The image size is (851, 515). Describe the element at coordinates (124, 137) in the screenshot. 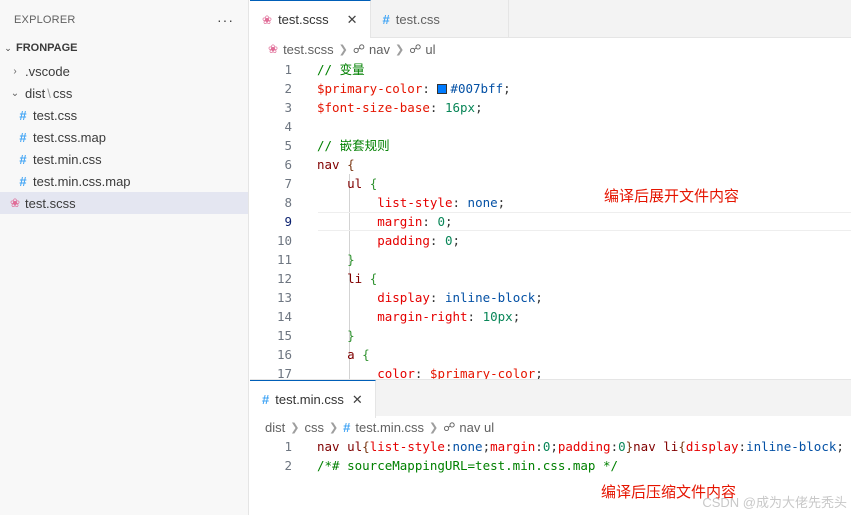

I see `tree-file-test-css-map: # test.css.map` at that location.